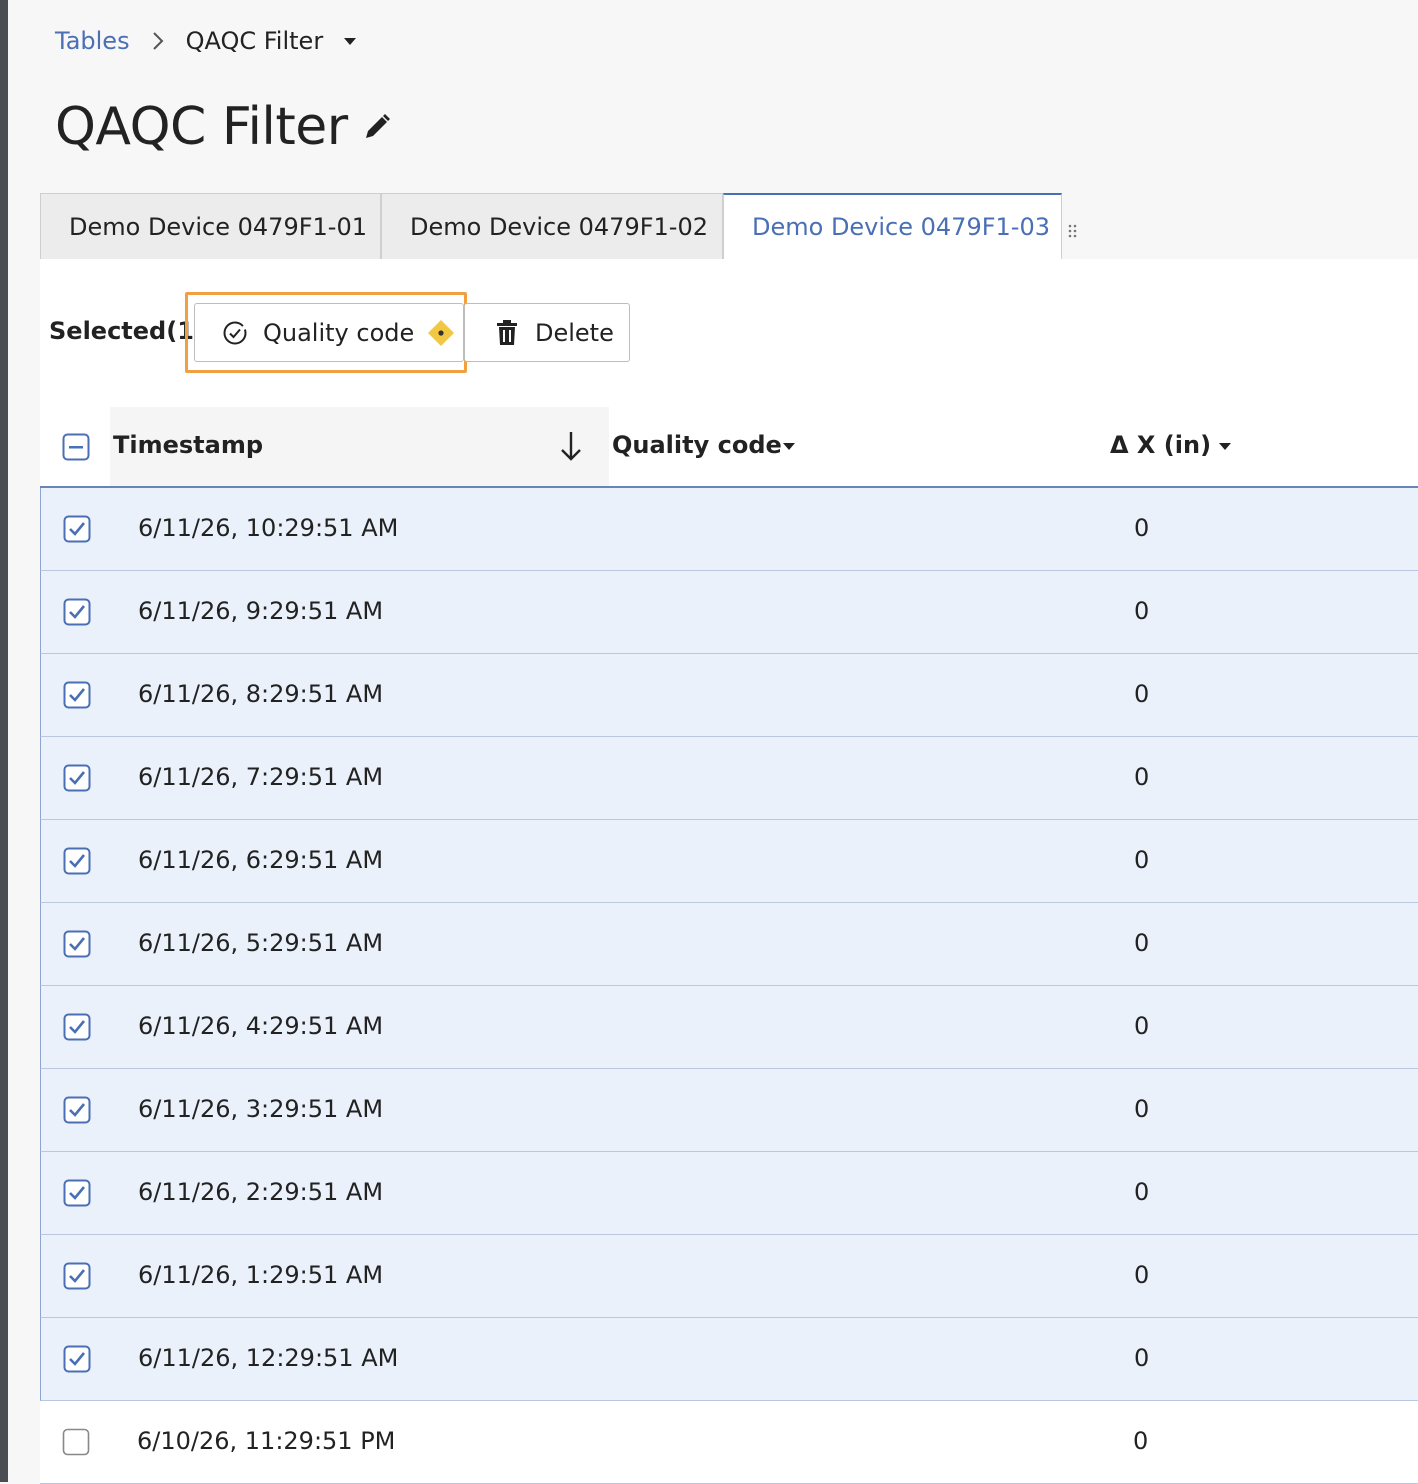  I want to click on quality-code-button: Quality code, so click(329, 332).